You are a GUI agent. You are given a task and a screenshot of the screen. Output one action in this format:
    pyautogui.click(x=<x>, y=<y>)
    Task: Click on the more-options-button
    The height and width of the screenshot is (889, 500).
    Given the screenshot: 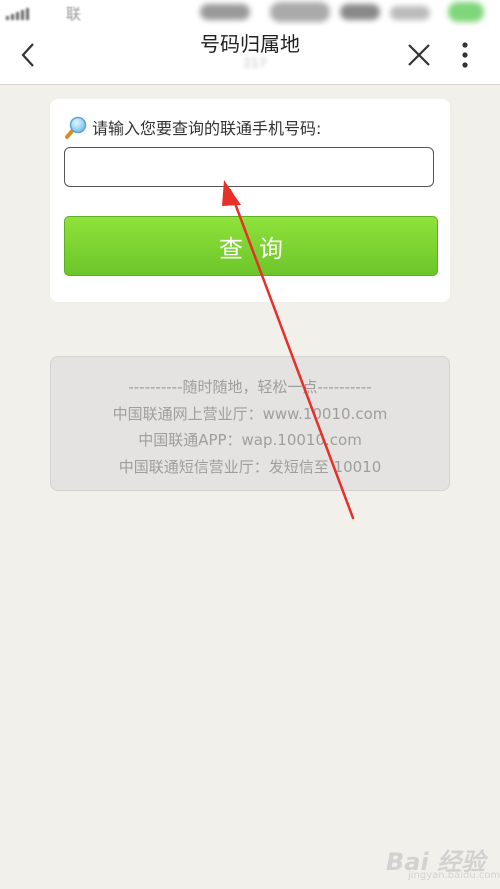 What is the action you would take?
    pyautogui.click(x=465, y=55)
    